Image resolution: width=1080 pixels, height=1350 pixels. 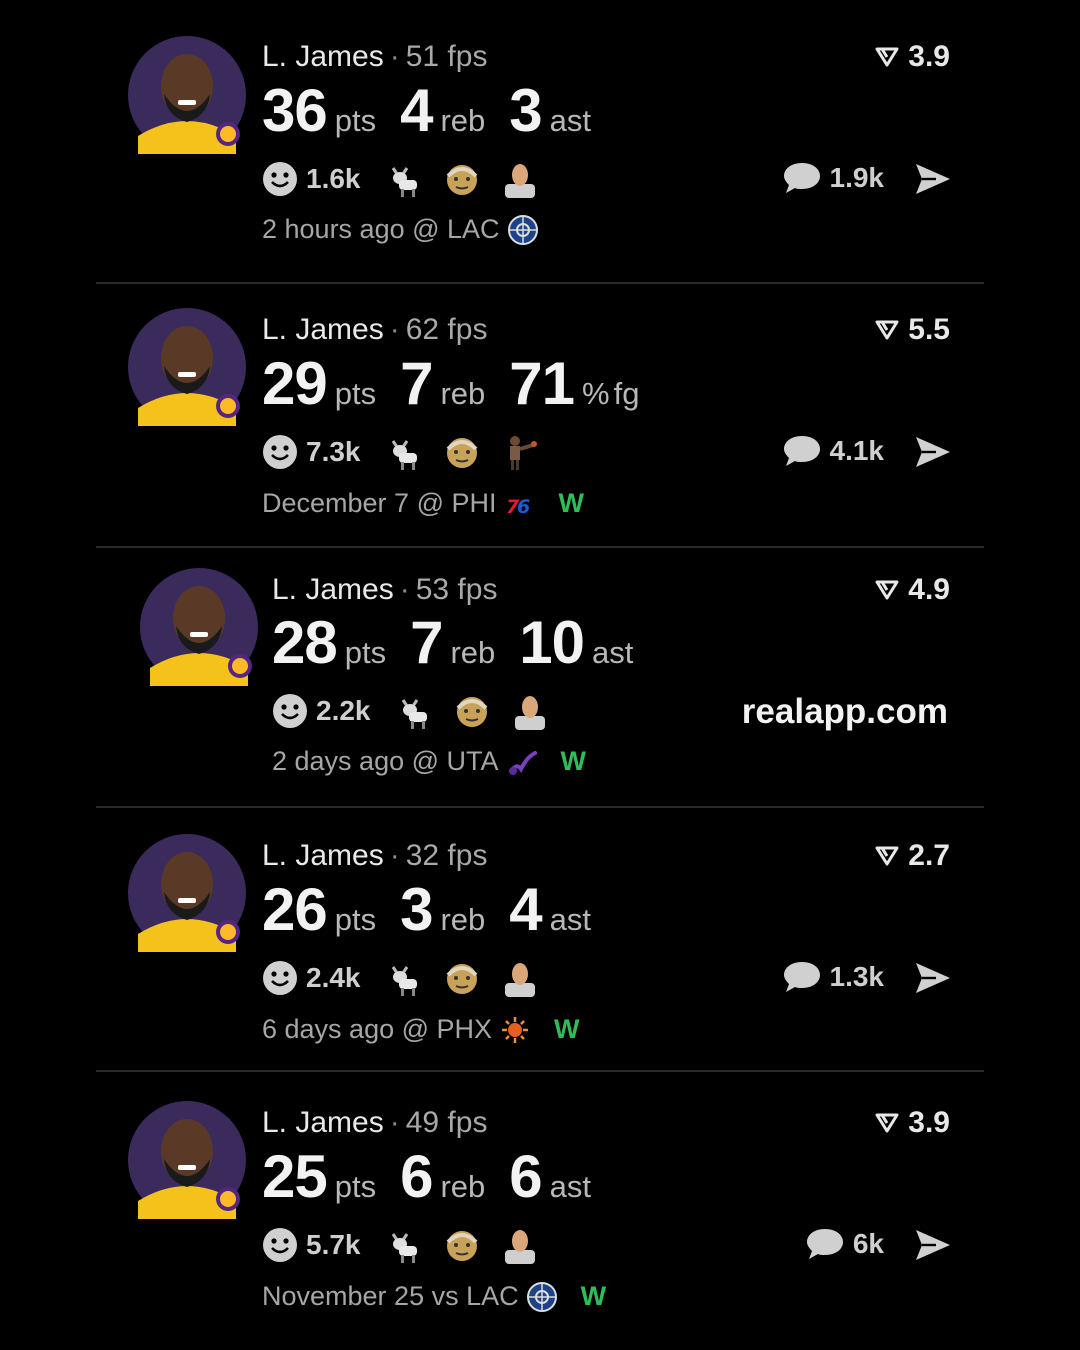 I want to click on reactions-bar: 7.3k, so click(x=410, y=452).